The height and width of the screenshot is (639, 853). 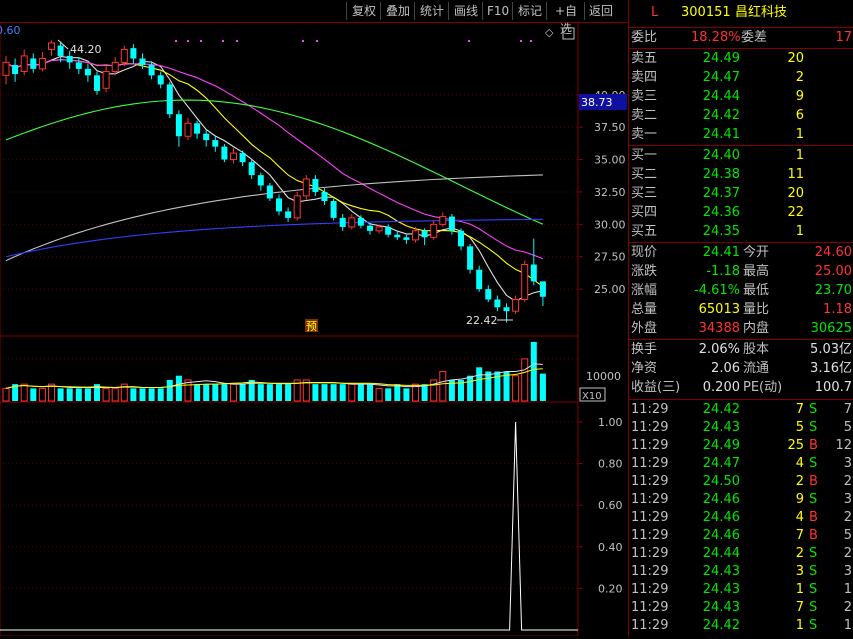 I want to click on toolbar-button: 画线, so click(x=465, y=11).